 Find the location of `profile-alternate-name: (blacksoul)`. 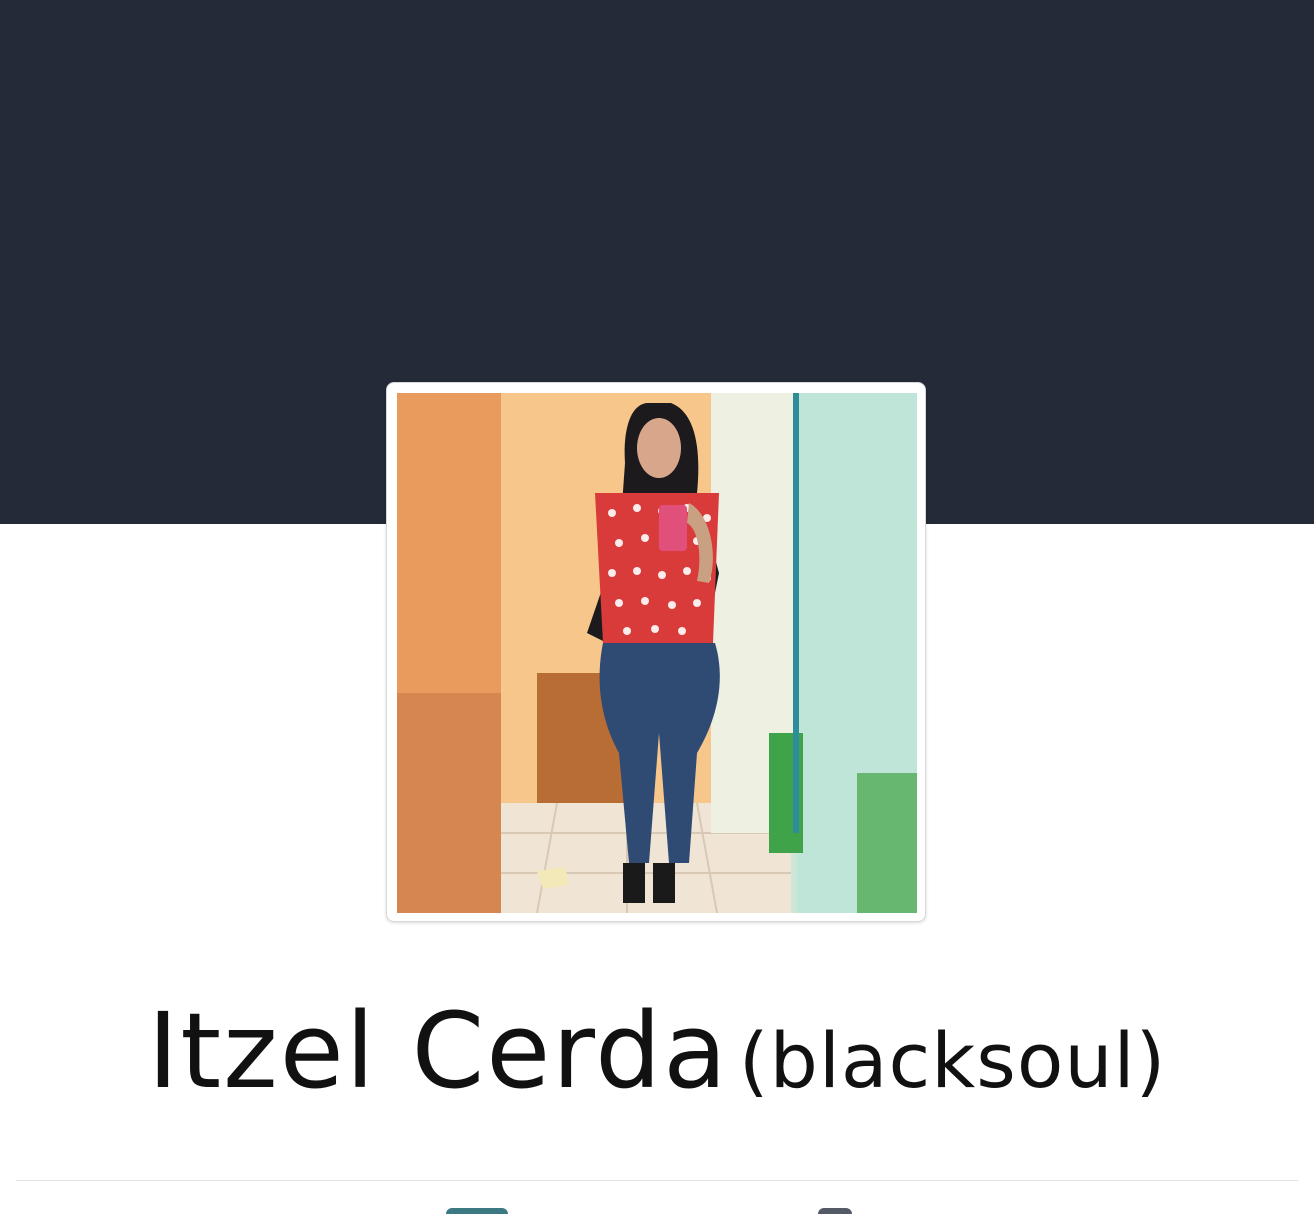

profile-alternate-name: (blacksoul) is located at coordinates (952, 1060).